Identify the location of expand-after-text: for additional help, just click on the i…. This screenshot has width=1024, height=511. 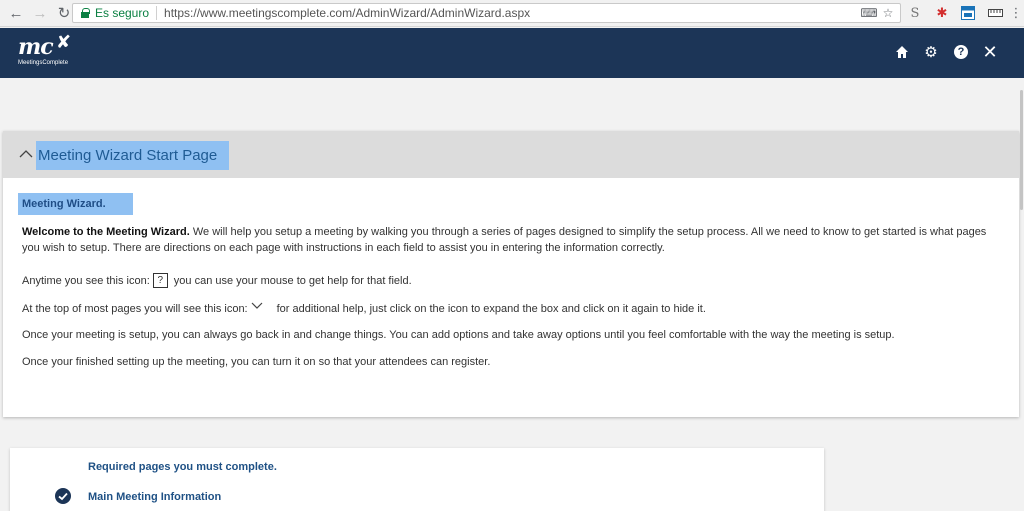
(491, 309).